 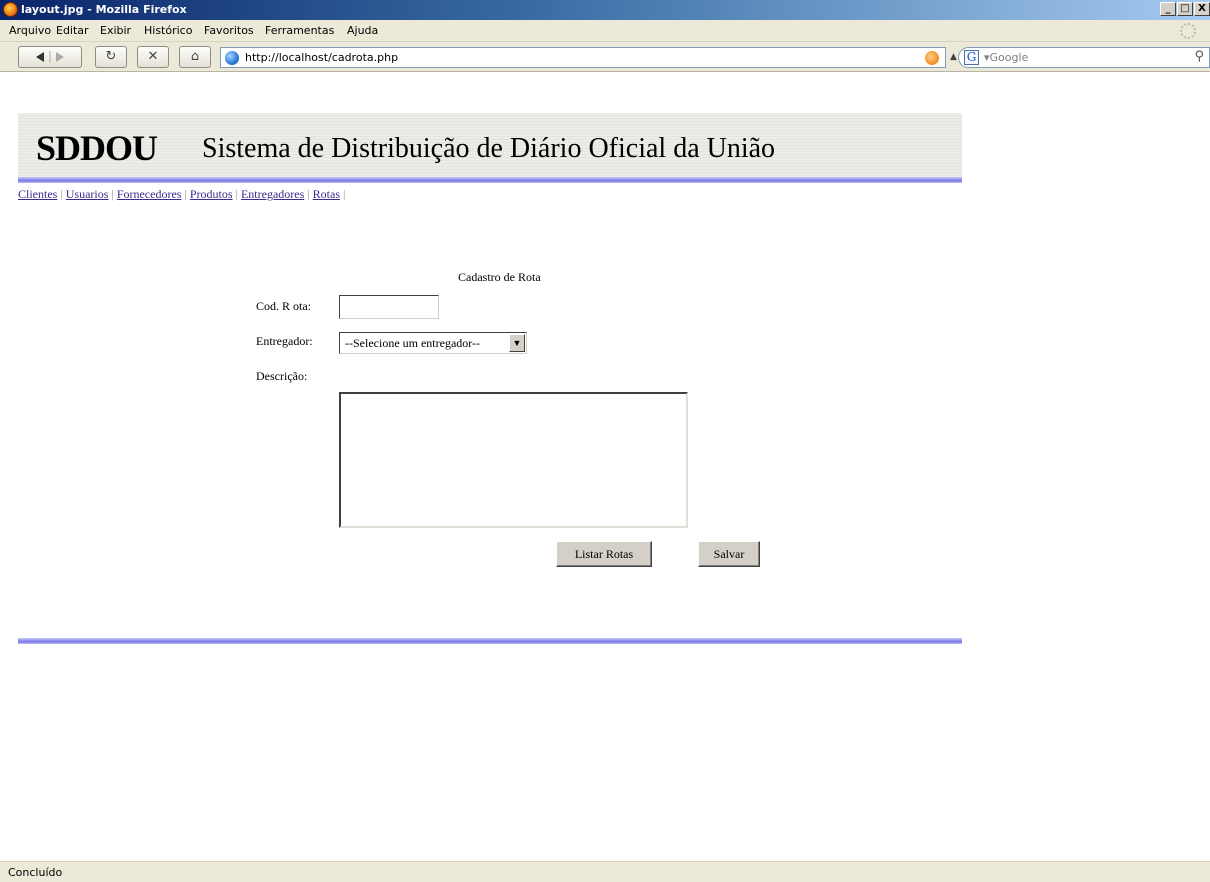 What do you see at coordinates (115, 30) in the screenshot?
I see `menu-exibir: Exibir` at bounding box center [115, 30].